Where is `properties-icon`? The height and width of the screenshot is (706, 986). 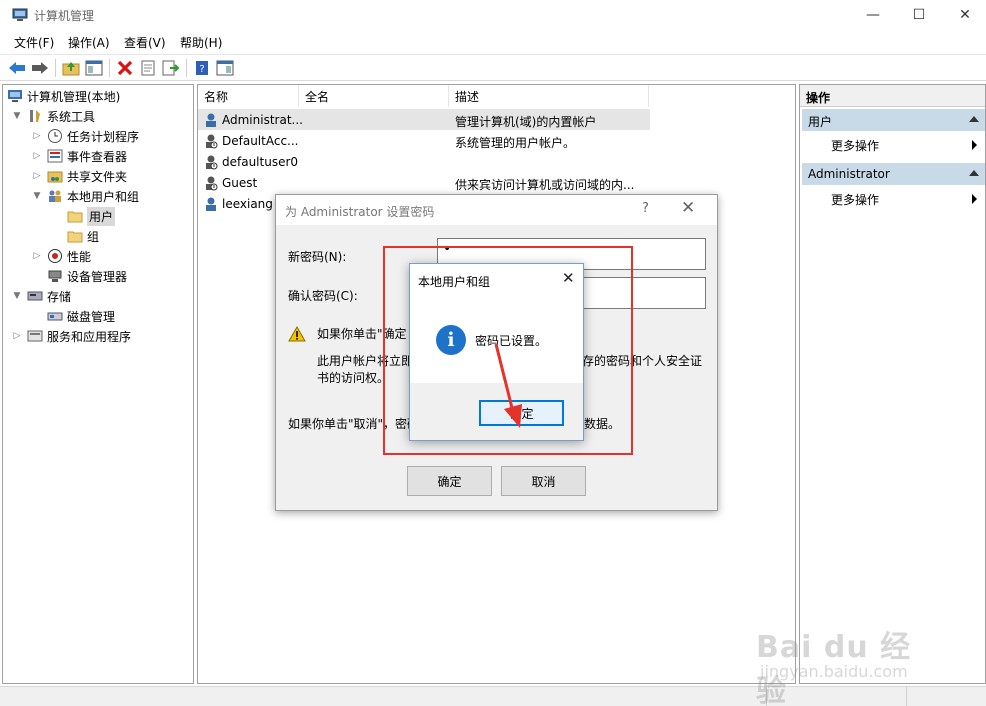 properties-icon is located at coordinates (148, 68).